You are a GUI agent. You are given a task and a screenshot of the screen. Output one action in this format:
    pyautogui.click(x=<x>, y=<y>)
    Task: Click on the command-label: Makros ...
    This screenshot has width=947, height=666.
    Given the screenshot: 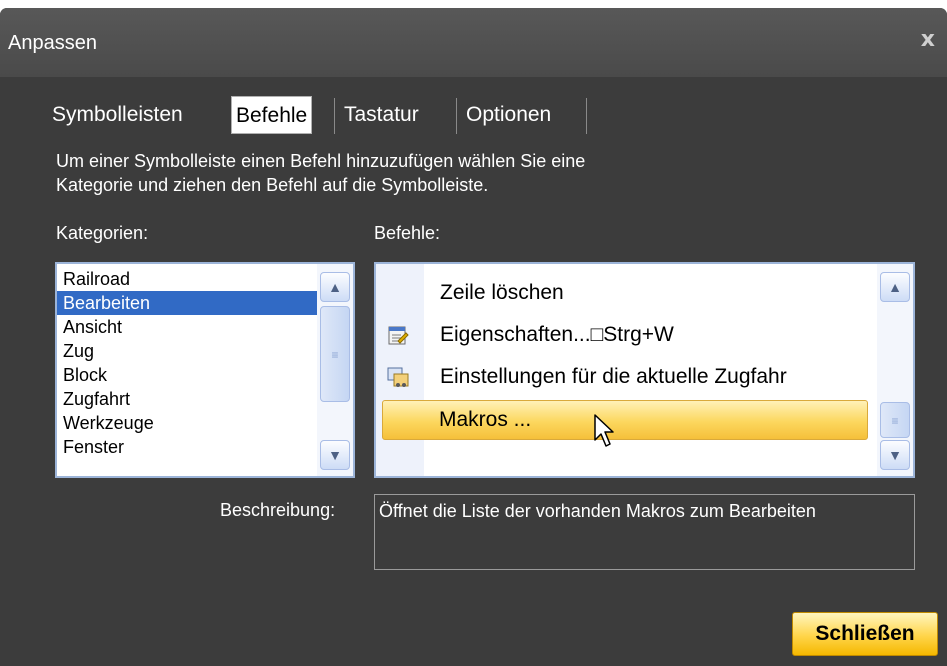 What is the action you would take?
    pyautogui.click(x=485, y=419)
    